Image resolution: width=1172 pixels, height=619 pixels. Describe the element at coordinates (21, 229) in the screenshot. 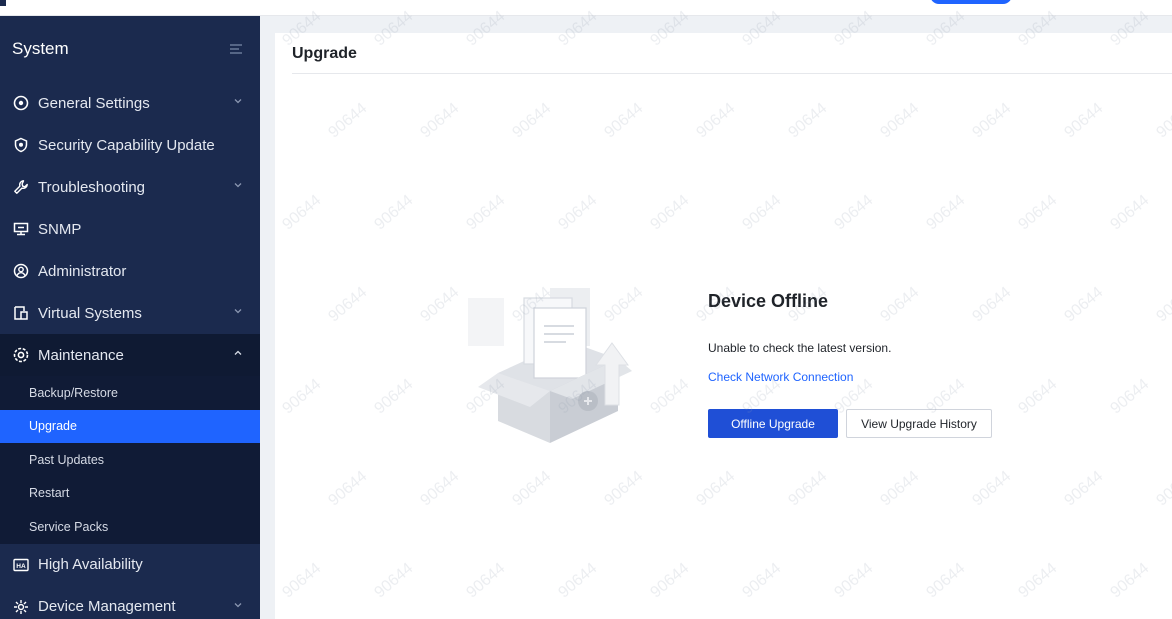

I see `network-icon` at that location.